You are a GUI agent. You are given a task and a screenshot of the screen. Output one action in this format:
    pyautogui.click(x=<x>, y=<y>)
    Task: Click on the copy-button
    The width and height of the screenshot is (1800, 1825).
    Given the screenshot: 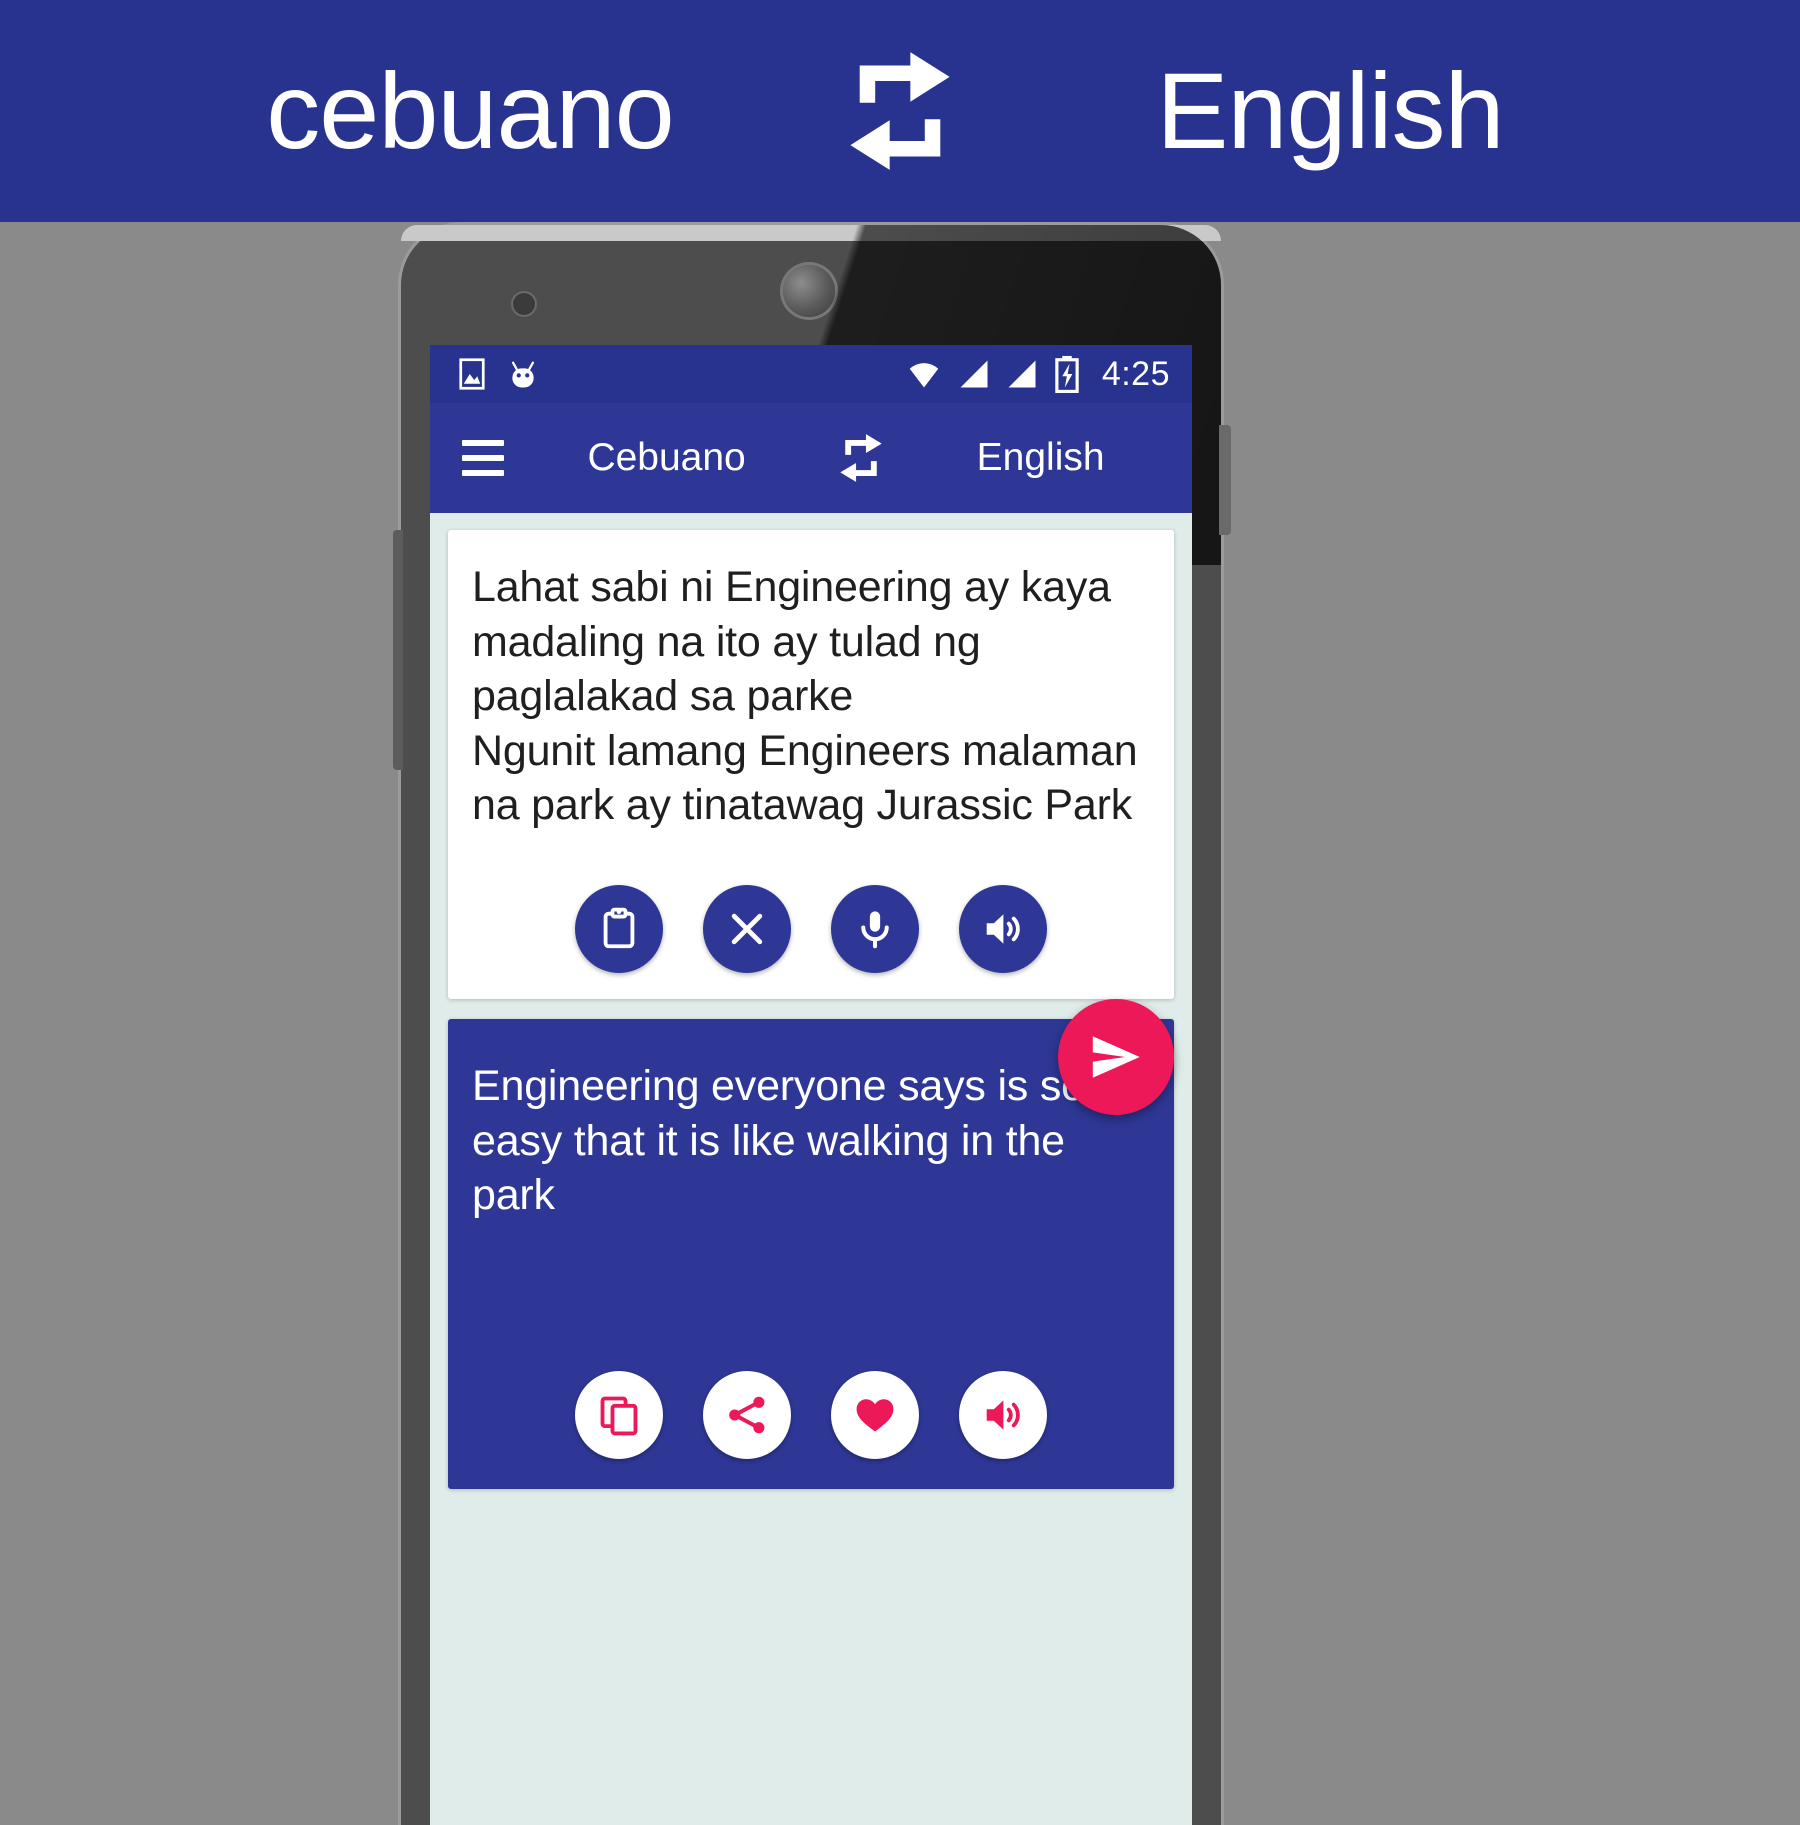 What is the action you would take?
    pyautogui.click(x=619, y=1415)
    